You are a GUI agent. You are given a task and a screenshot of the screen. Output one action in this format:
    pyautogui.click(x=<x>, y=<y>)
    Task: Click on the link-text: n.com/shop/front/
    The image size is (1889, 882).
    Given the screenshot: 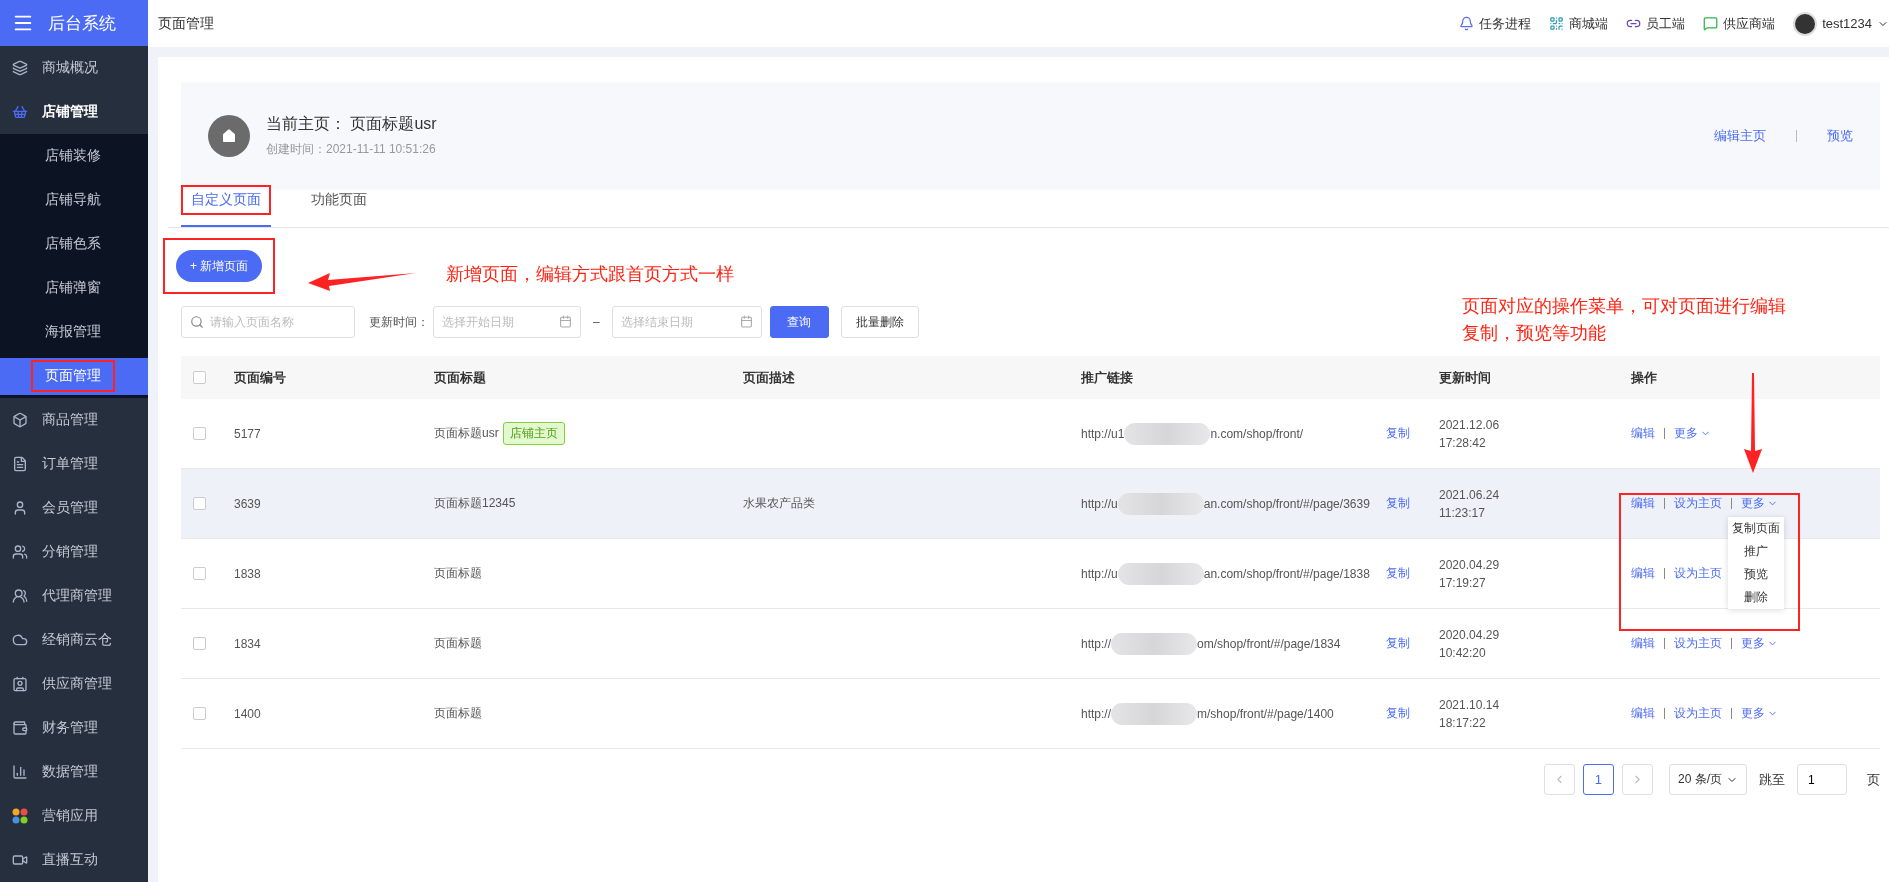 What is the action you would take?
    pyautogui.click(x=1257, y=433)
    